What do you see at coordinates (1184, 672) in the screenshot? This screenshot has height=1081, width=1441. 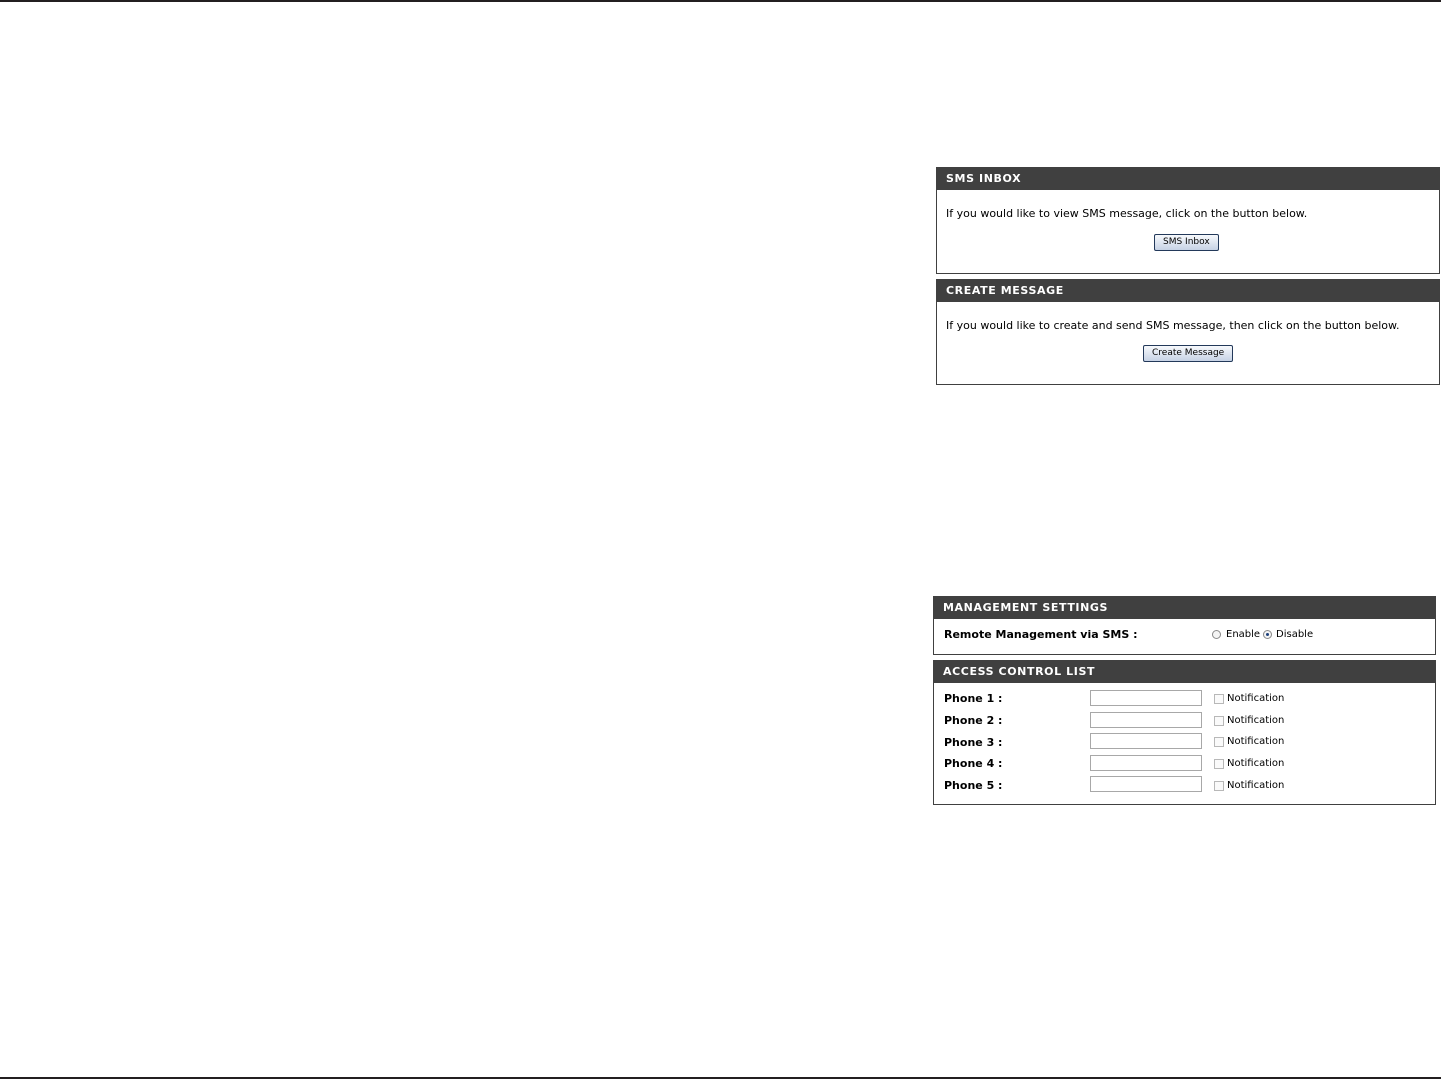 I see `access-control-title: ACCESS CONTROL LIST` at bounding box center [1184, 672].